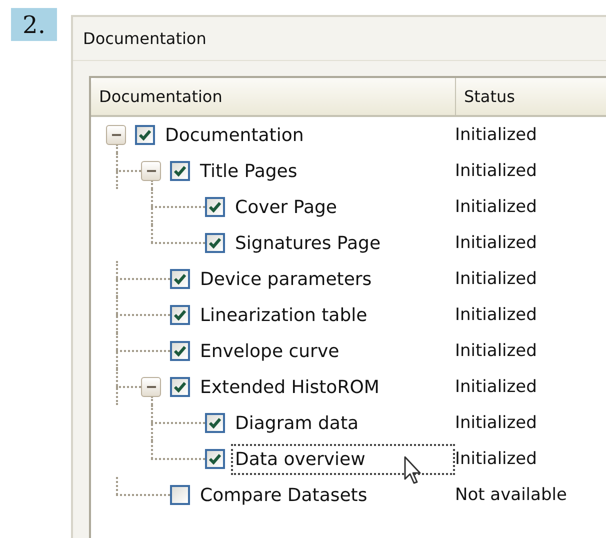 This screenshot has height=538, width=606. What do you see at coordinates (511, 495) in the screenshot?
I see `status-cell-text: Not available` at bounding box center [511, 495].